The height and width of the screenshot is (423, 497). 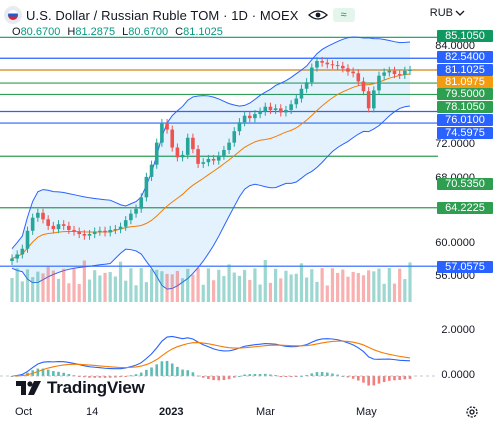 What do you see at coordinates (465, 57) in the screenshot?
I see `level-tag: 82.5400` at bounding box center [465, 57].